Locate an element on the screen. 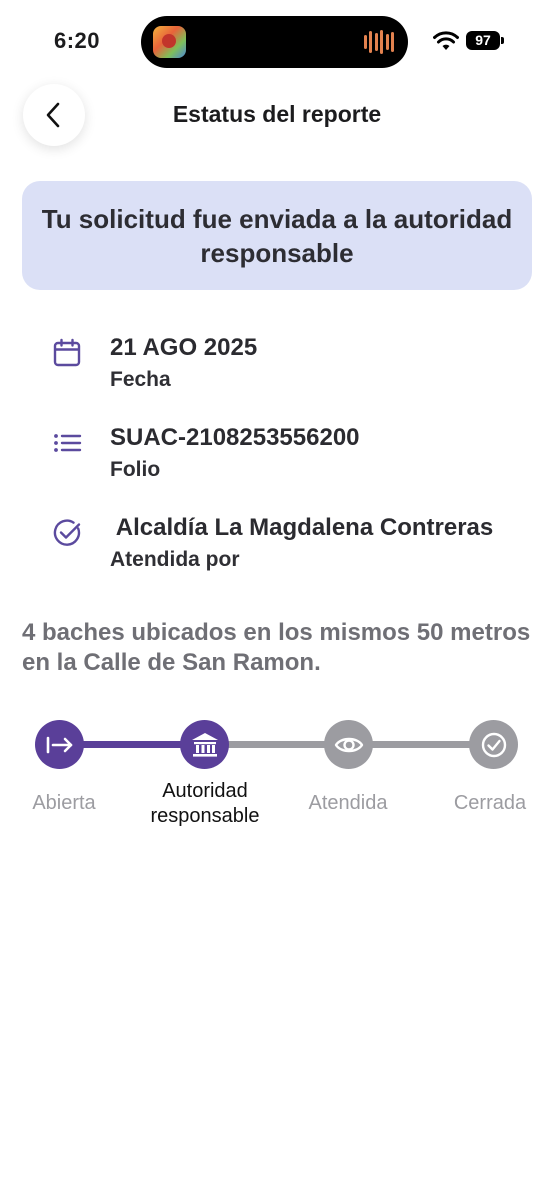 Image resolution: width=554 pixels, height=1200 pixels. step-abierta is located at coordinates (59, 744).